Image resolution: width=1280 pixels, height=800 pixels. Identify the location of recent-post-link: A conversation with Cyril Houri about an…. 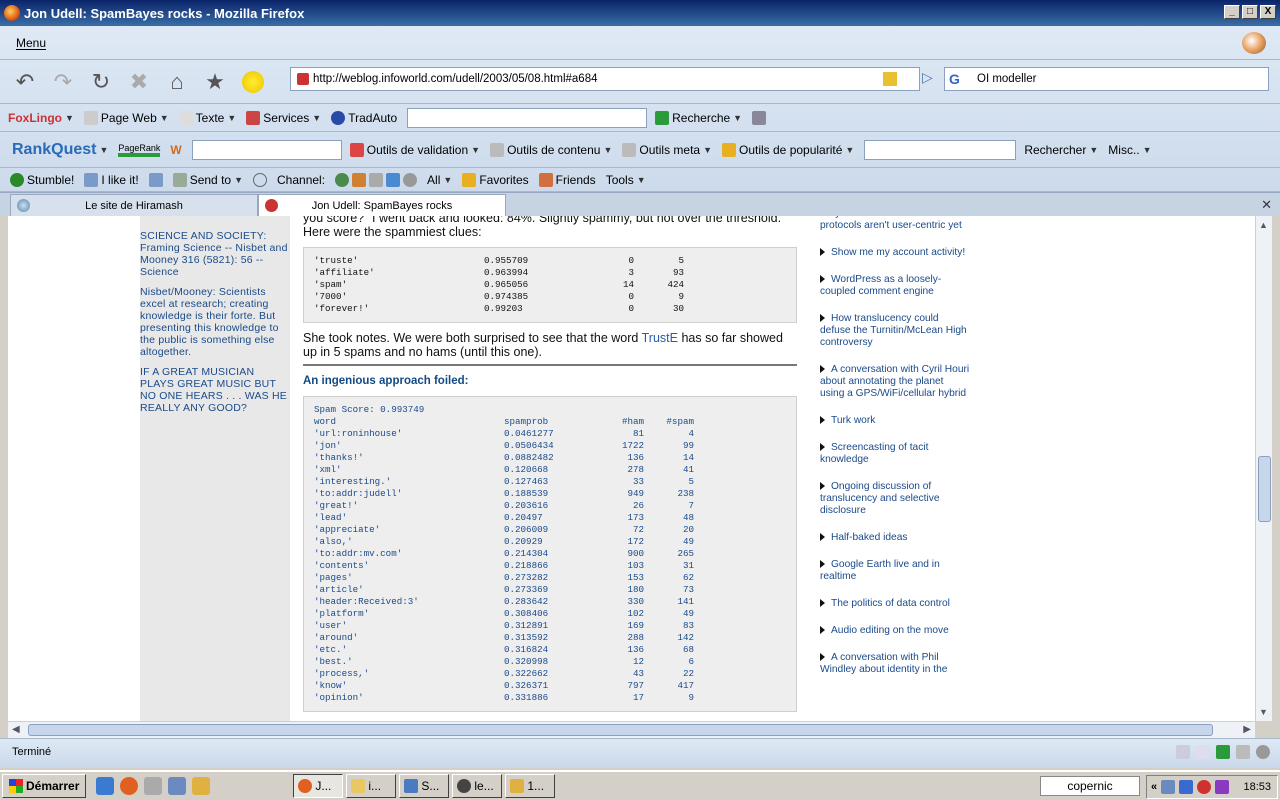
(895, 382).